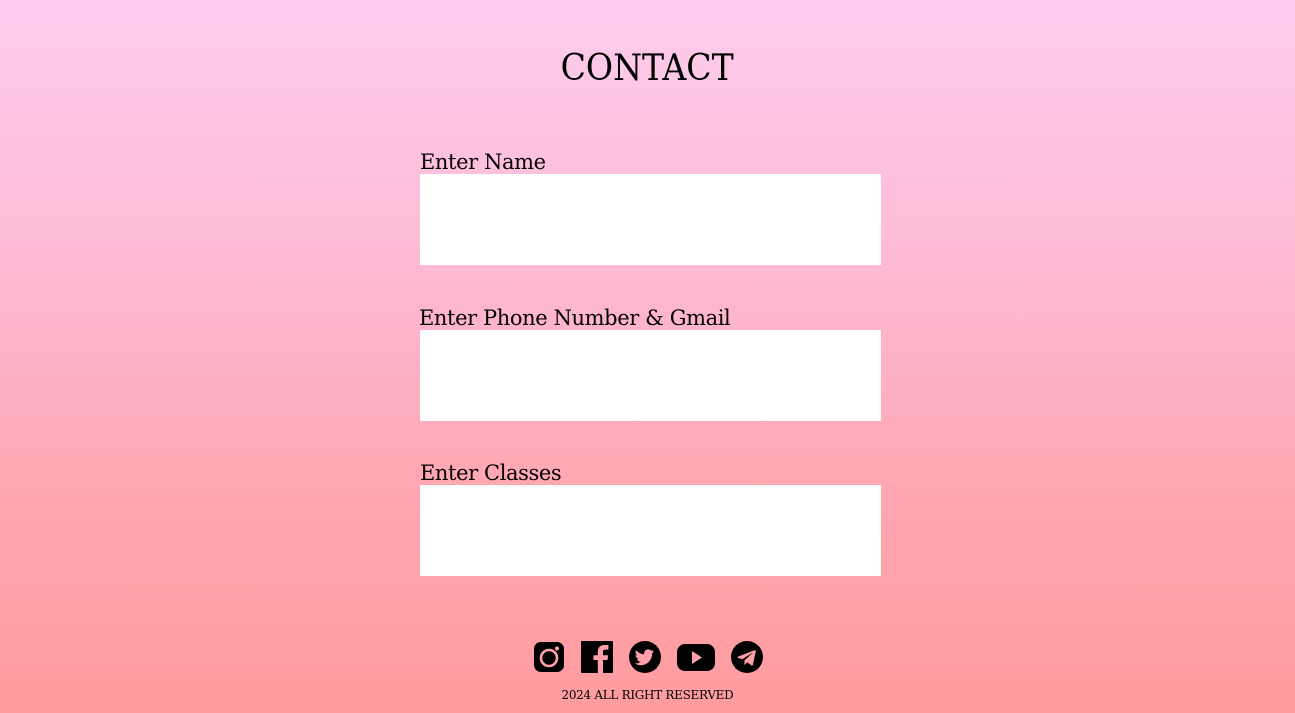  I want to click on telegram-icon, so click(746, 657).